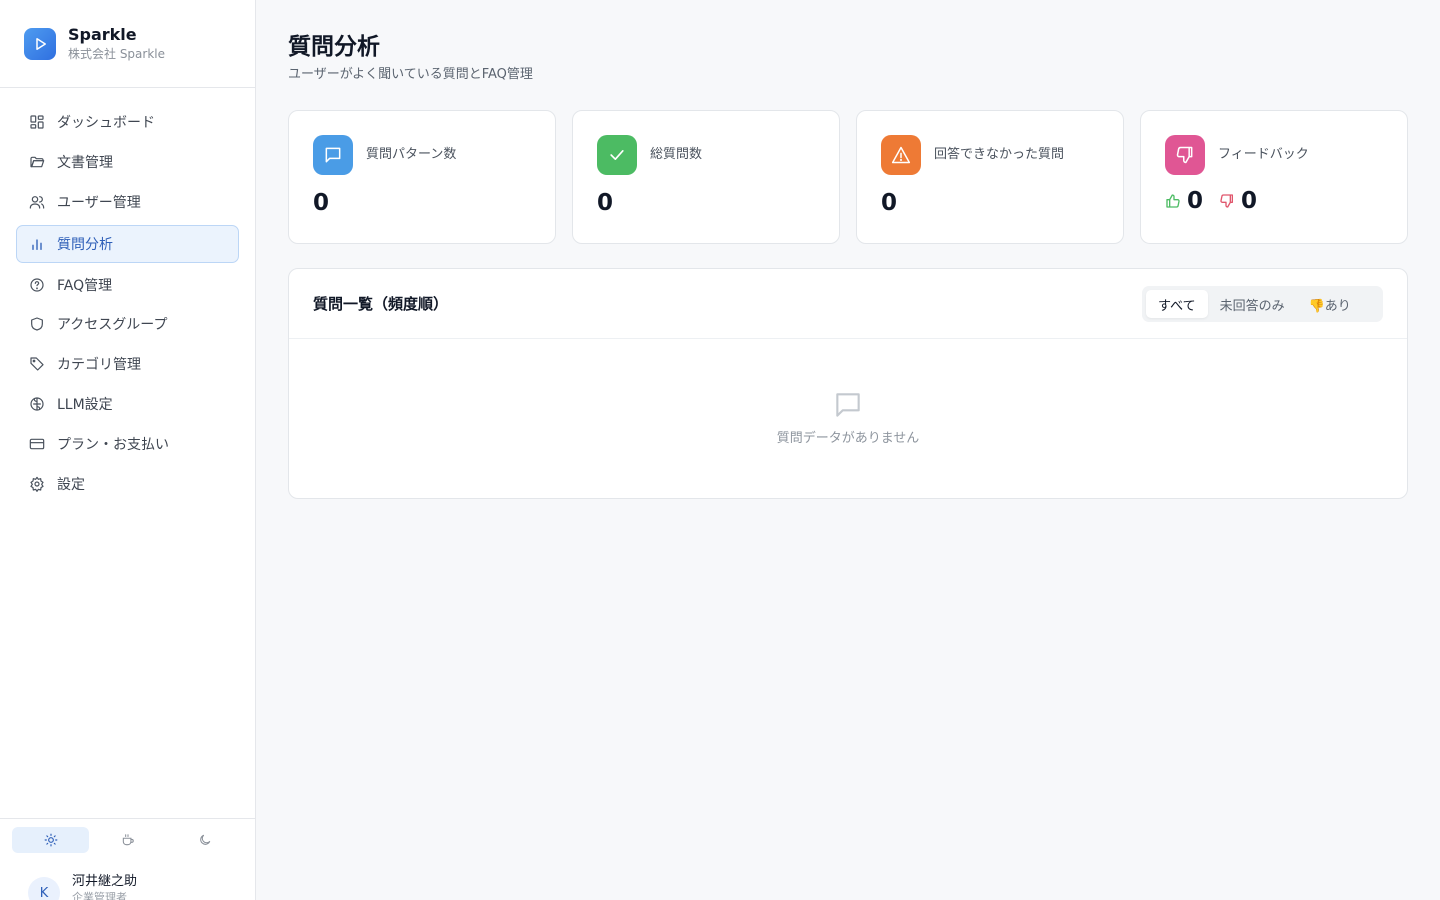  I want to click on coffee-icon, so click(128, 840).